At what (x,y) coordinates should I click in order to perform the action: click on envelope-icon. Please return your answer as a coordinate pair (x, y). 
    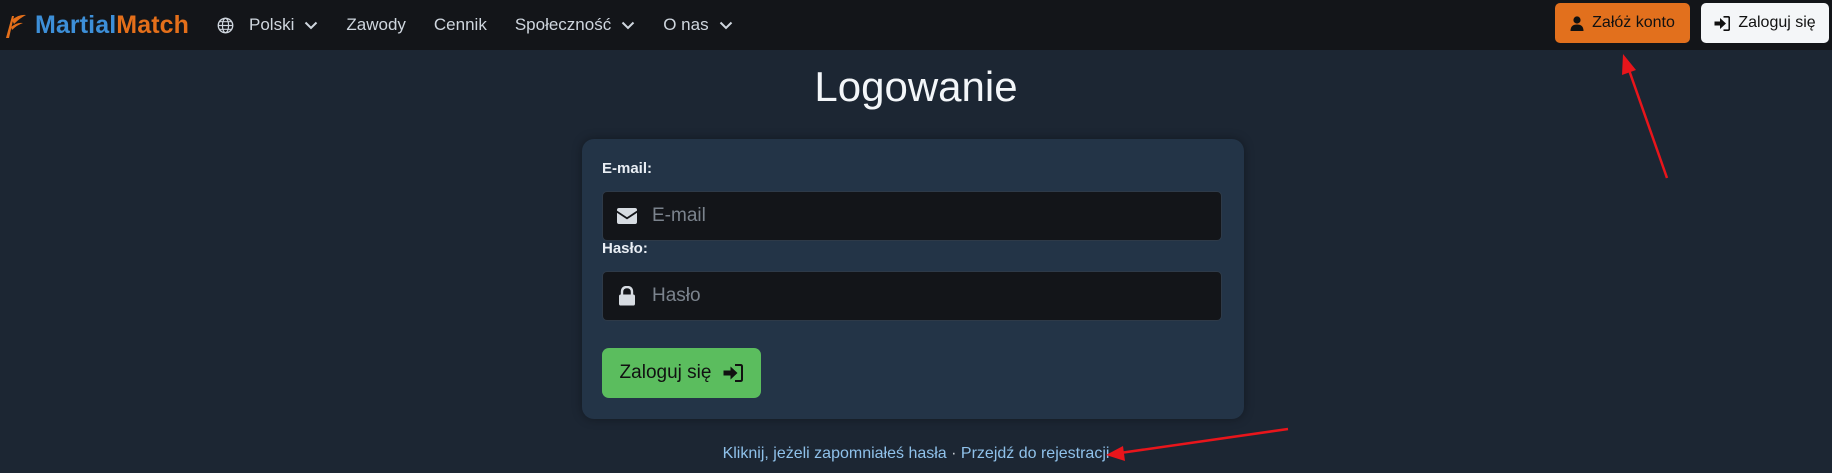
    Looking at the image, I should click on (627, 216).